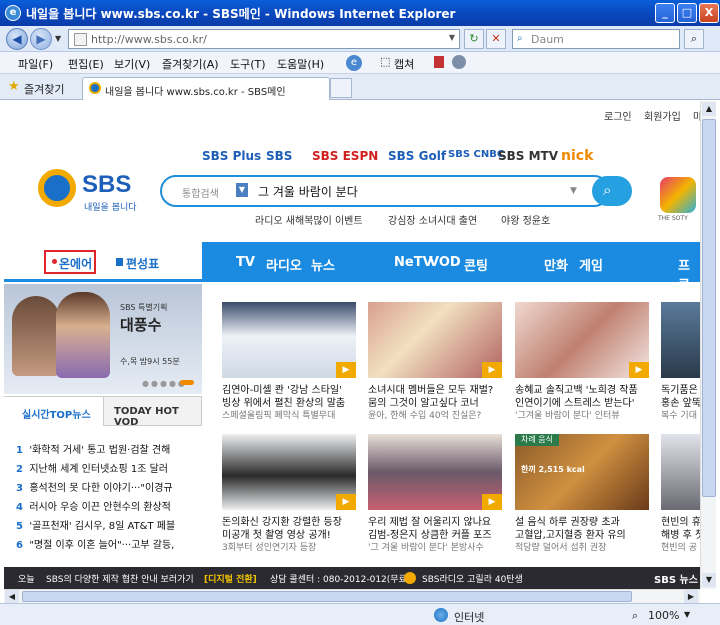  Describe the element at coordinates (709, 580) in the screenshot. I see `scroll-down-icon: ▼` at that location.